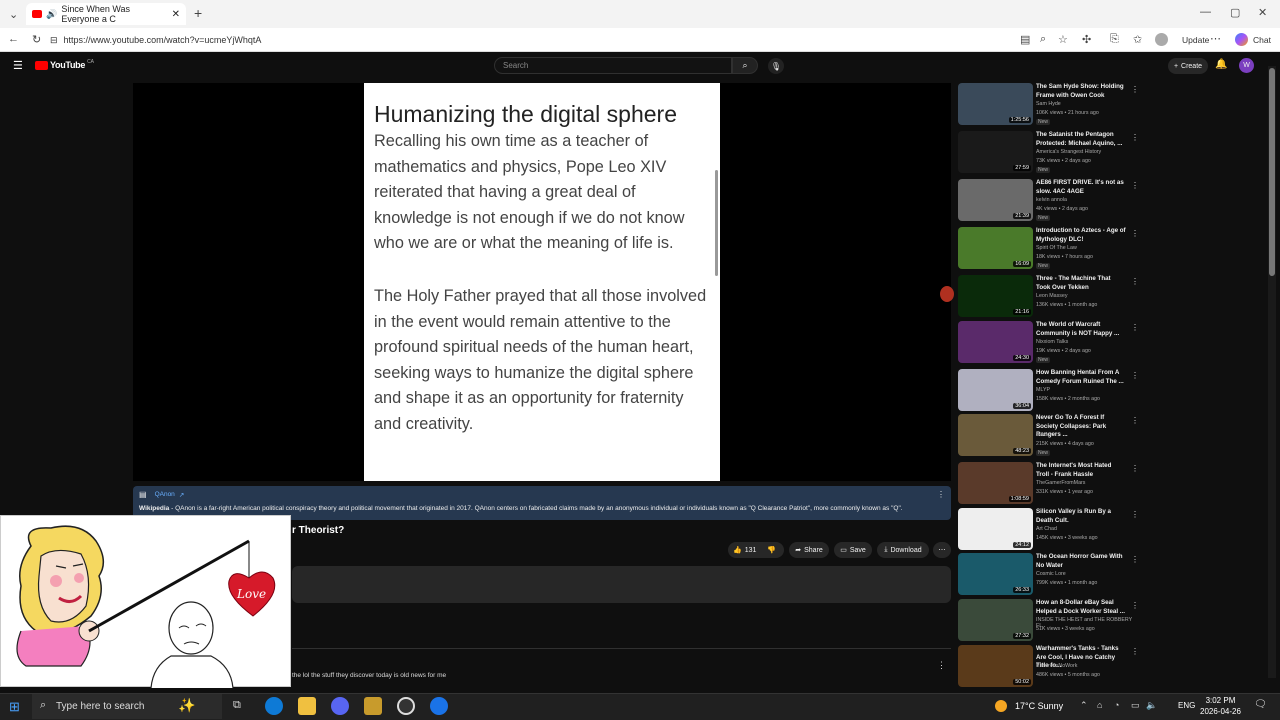  What do you see at coordinates (737, 550) in the screenshot?
I see `like-icon: 👍` at bounding box center [737, 550].